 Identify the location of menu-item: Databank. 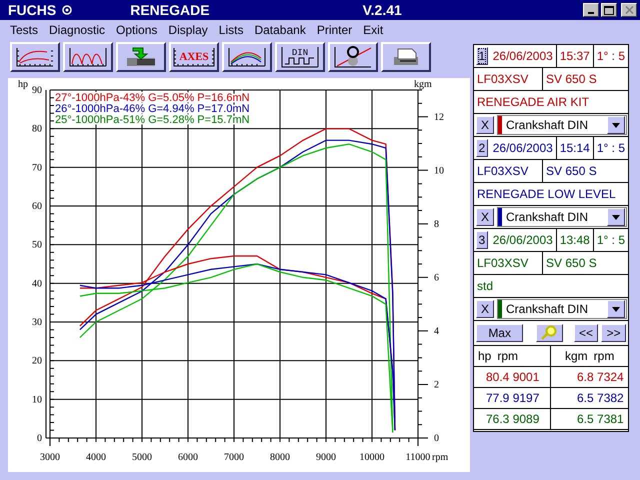
(279, 30).